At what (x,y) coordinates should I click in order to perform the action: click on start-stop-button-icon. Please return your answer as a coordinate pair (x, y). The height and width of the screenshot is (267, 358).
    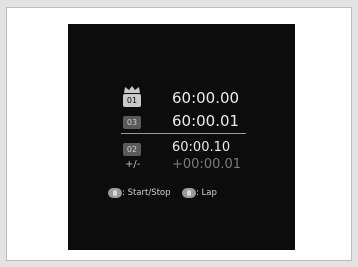
    Looking at the image, I should click on (115, 193).